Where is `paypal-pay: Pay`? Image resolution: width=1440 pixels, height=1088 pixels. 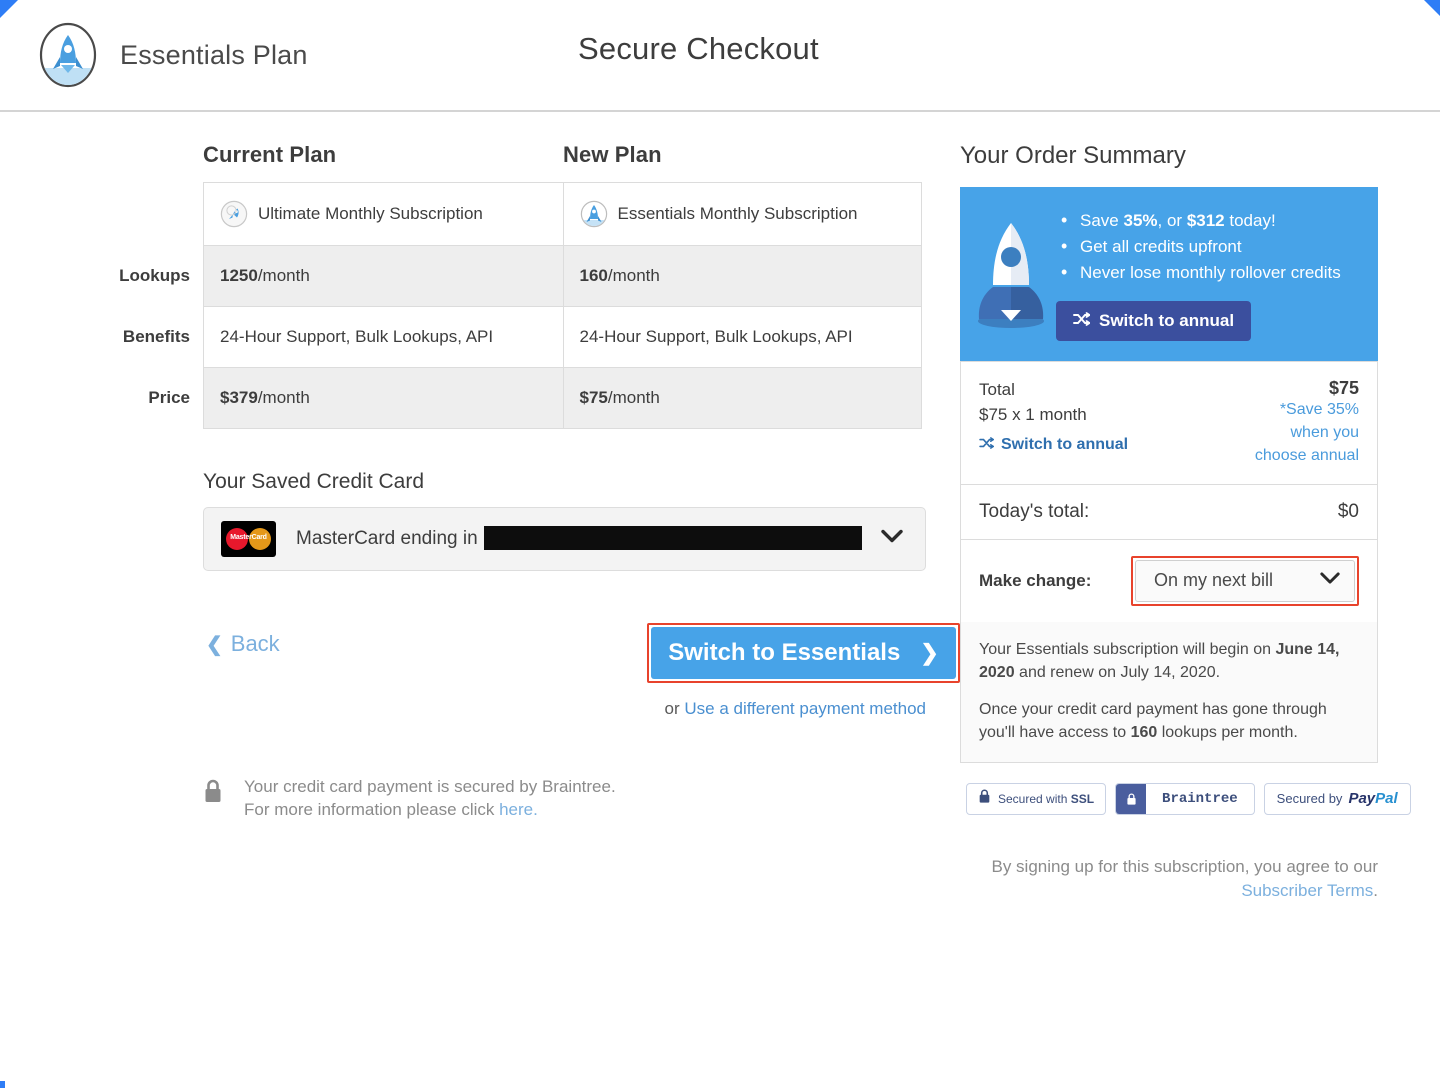
paypal-pay: Pay is located at coordinates (1362, 799).